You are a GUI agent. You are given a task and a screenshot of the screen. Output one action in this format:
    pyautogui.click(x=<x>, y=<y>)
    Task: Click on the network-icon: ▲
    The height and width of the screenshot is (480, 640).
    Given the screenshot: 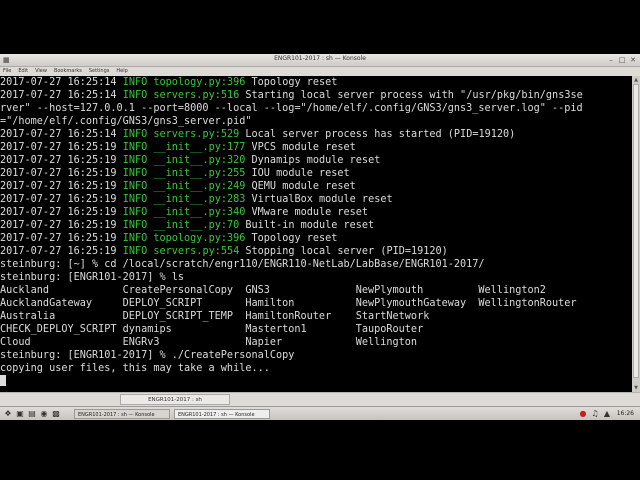 What is the action you would take?
    pyautogui.click(x=607, y=414)
    